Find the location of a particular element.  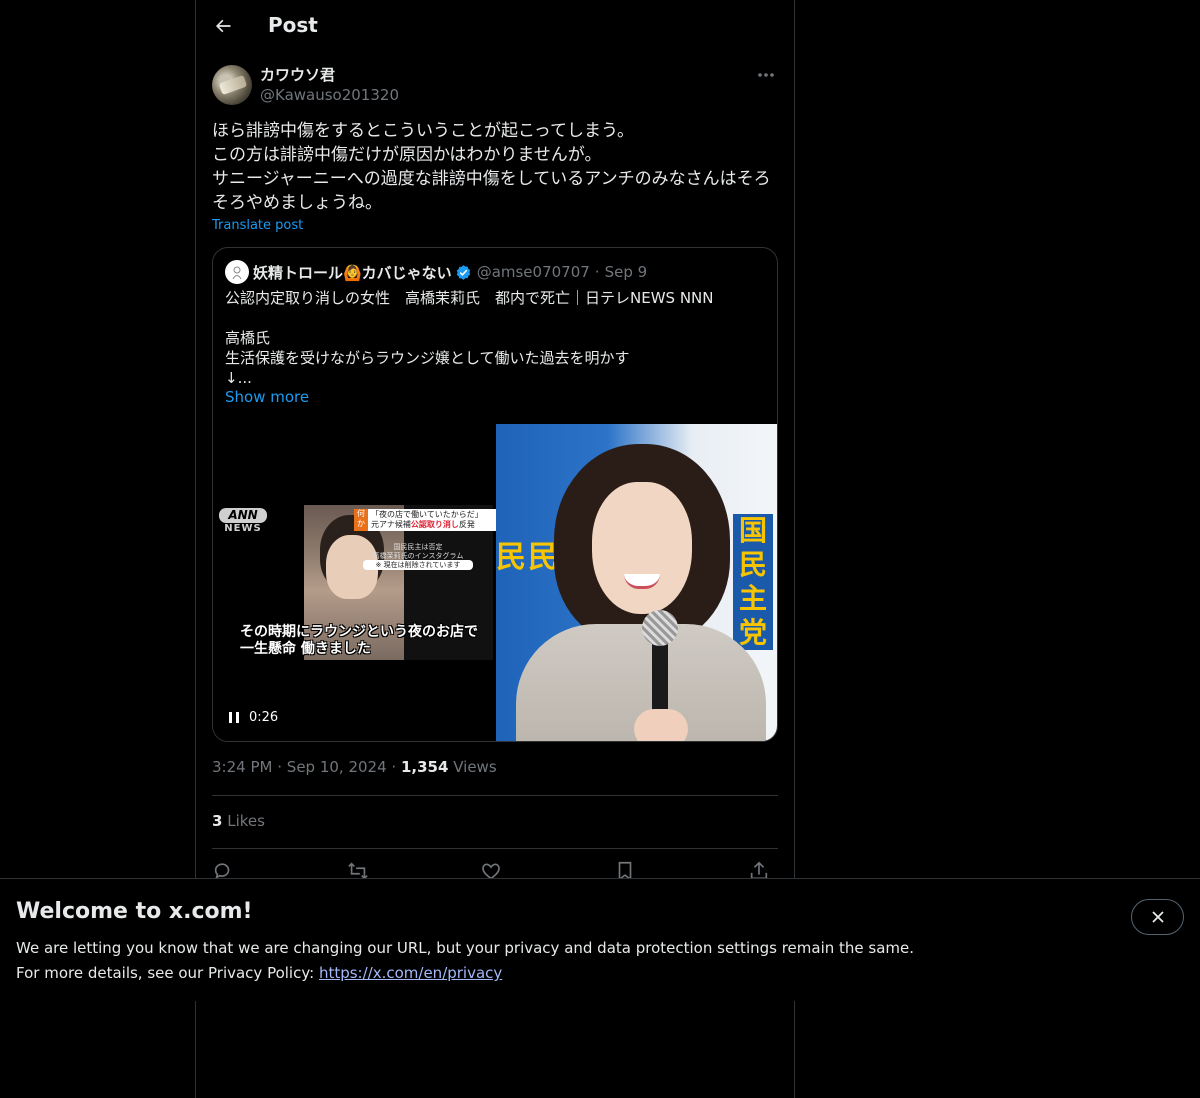

post-text-line: そろやめましょうね。 is located at coordinates (297, 203).